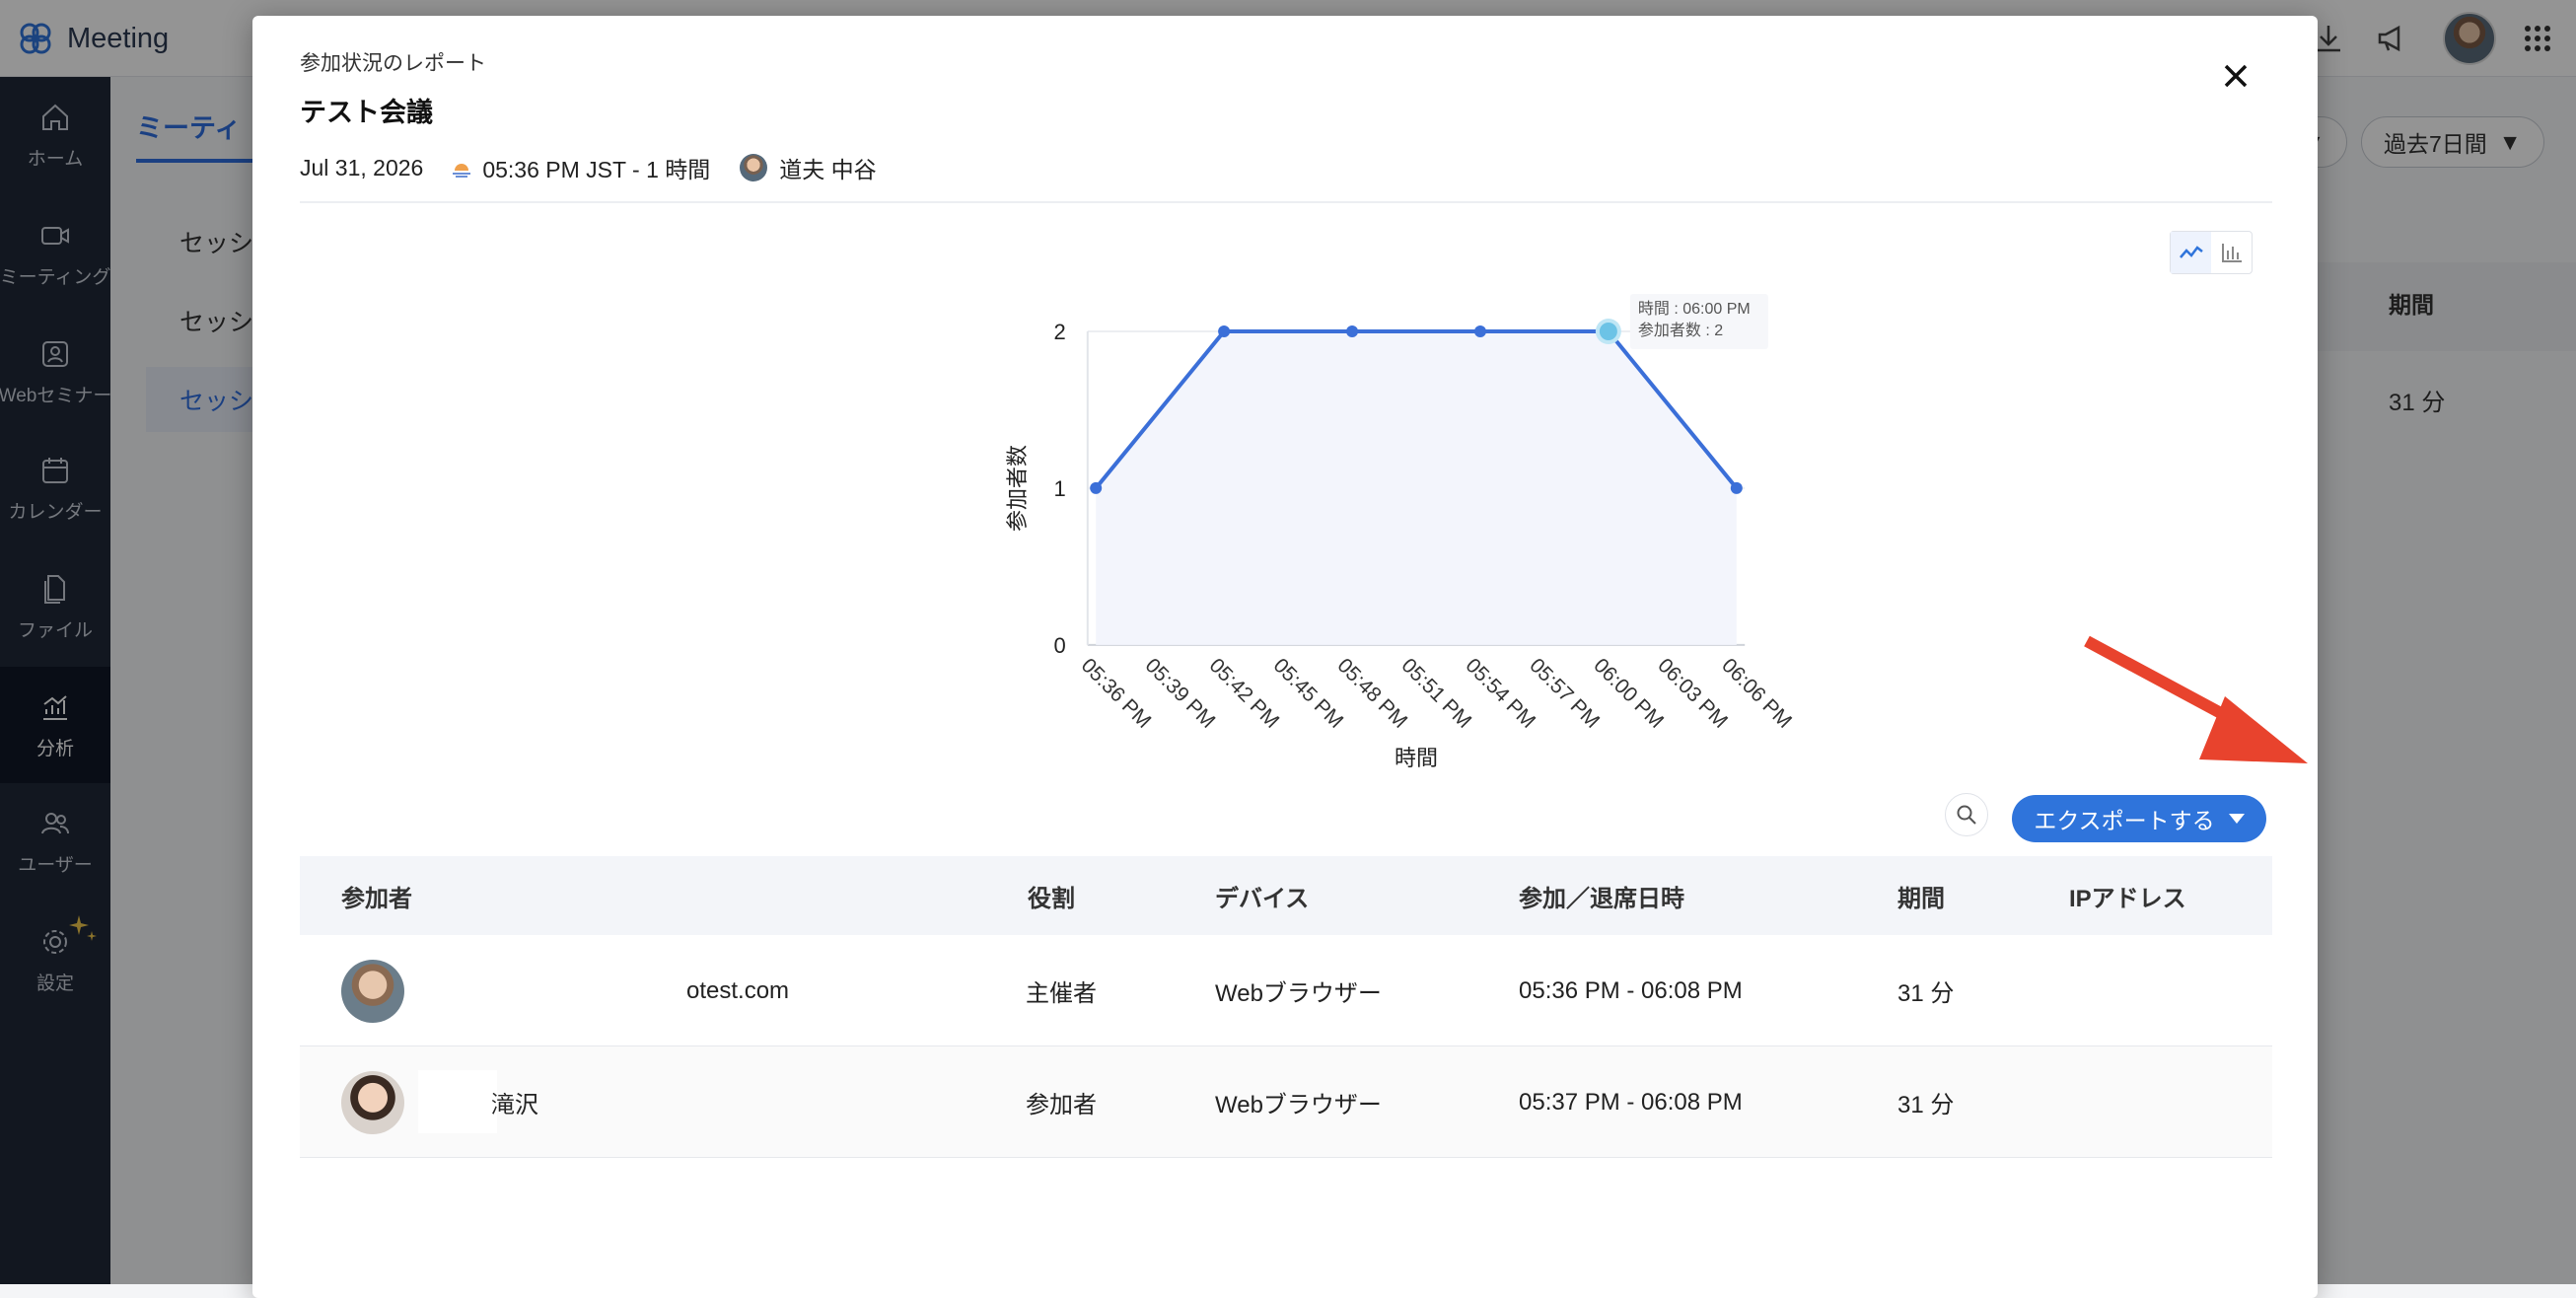  What do you see at coordinates (1017, 489) in the screenshot?
I see `chart-y-axis-label: 参加者数` at bounding box center [1017, 489].